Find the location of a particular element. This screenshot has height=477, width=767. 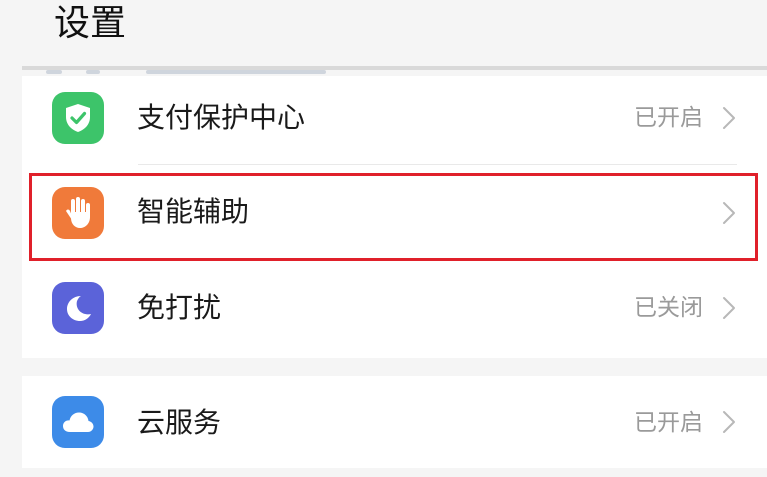

cloud-icon is located at coordinates (78, 422).